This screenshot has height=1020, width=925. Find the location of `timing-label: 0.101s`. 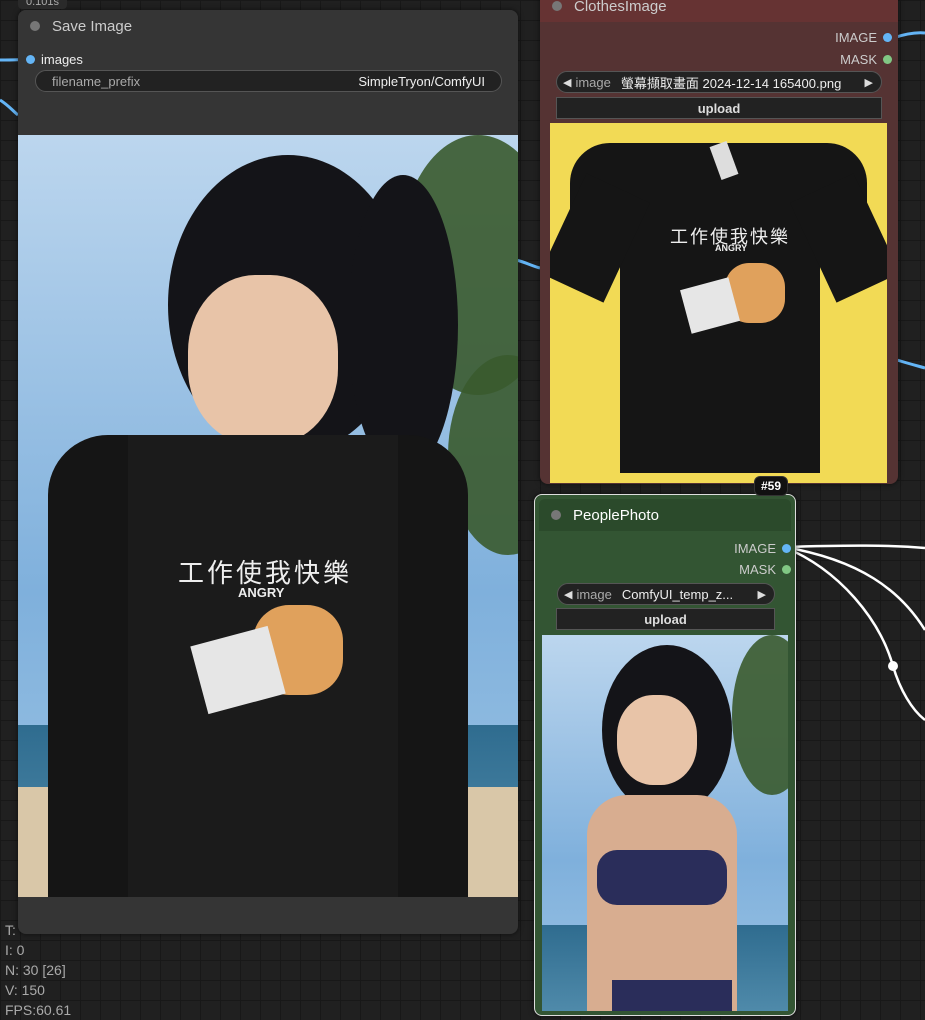

timing-label: 0.101s is located at coordinates (43, 4).